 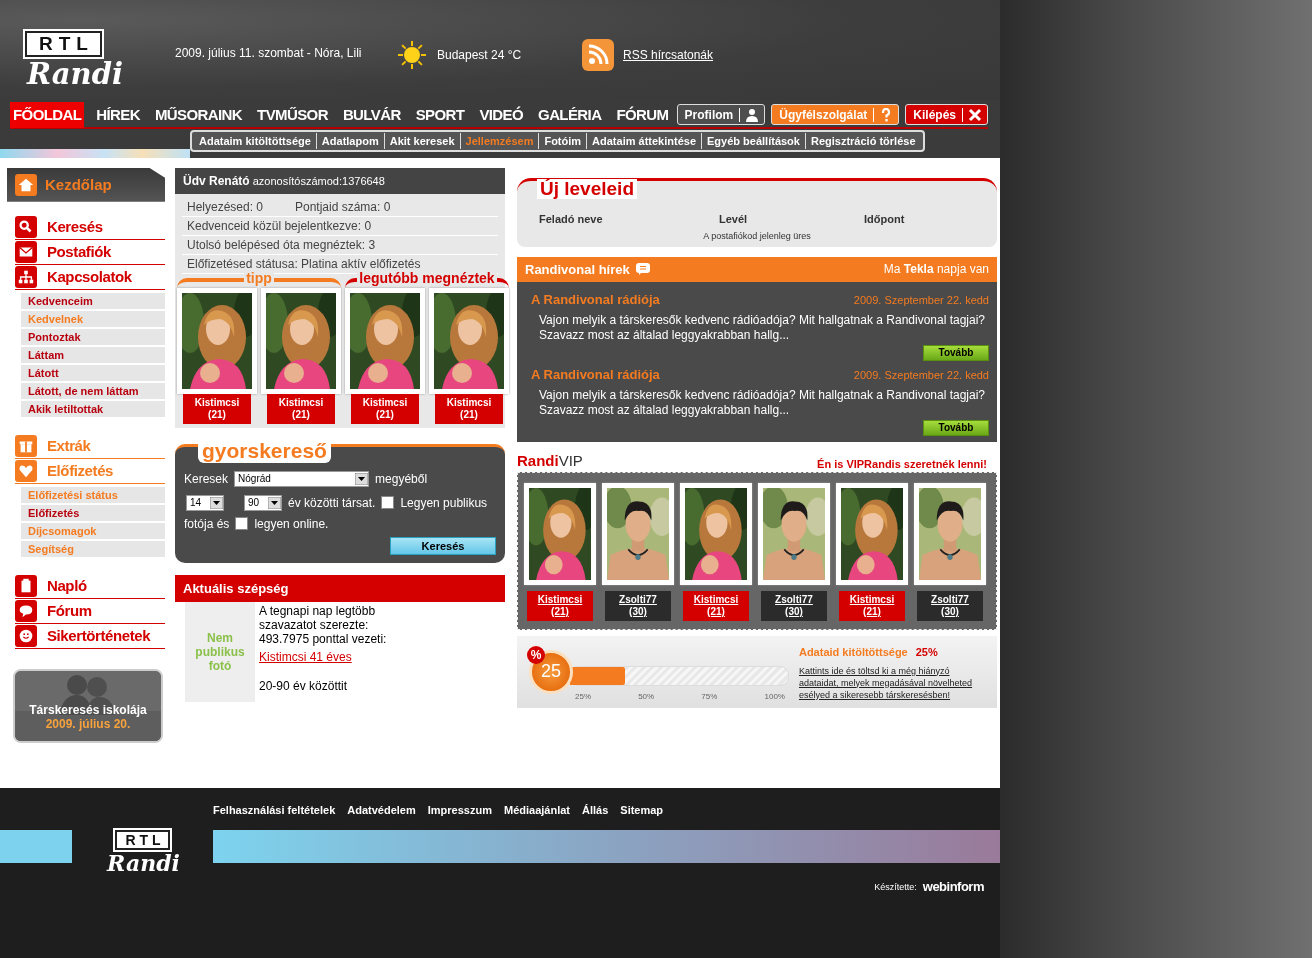 What do you see at coordinates (304, 263) in the screenshot?
I see `stat-text: Előfizetésed státusa: Platina aktív előfizetés` at bounding box center [304, 263].